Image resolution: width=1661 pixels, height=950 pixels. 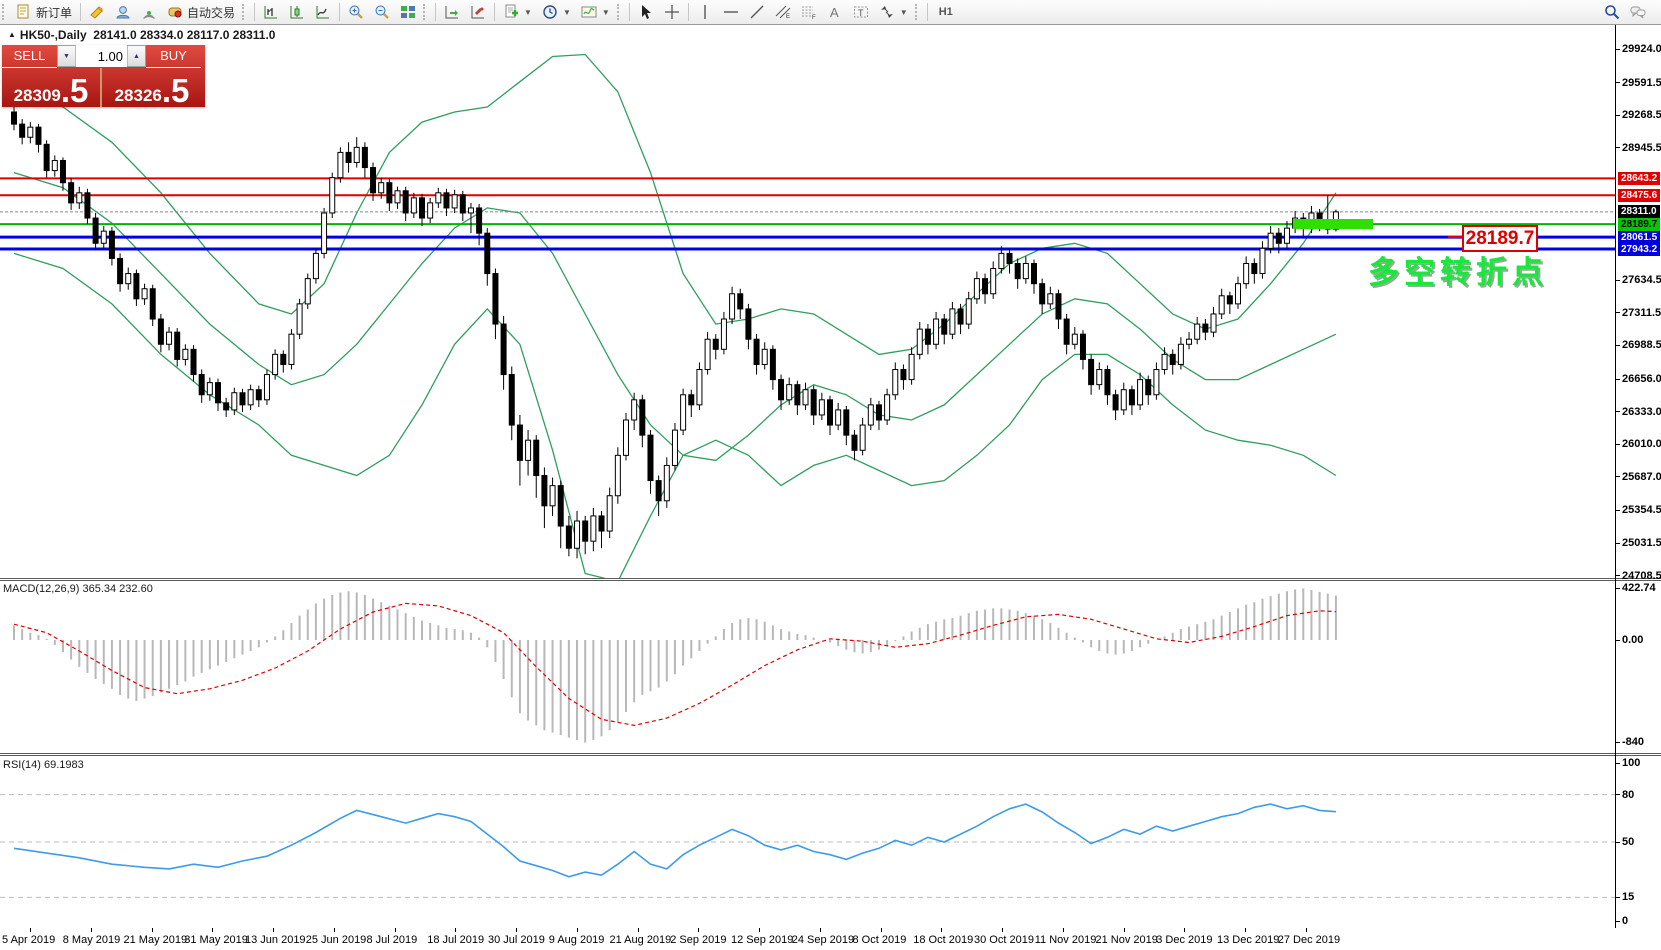 I want to click on volume-input, so click(x=101, y=56).